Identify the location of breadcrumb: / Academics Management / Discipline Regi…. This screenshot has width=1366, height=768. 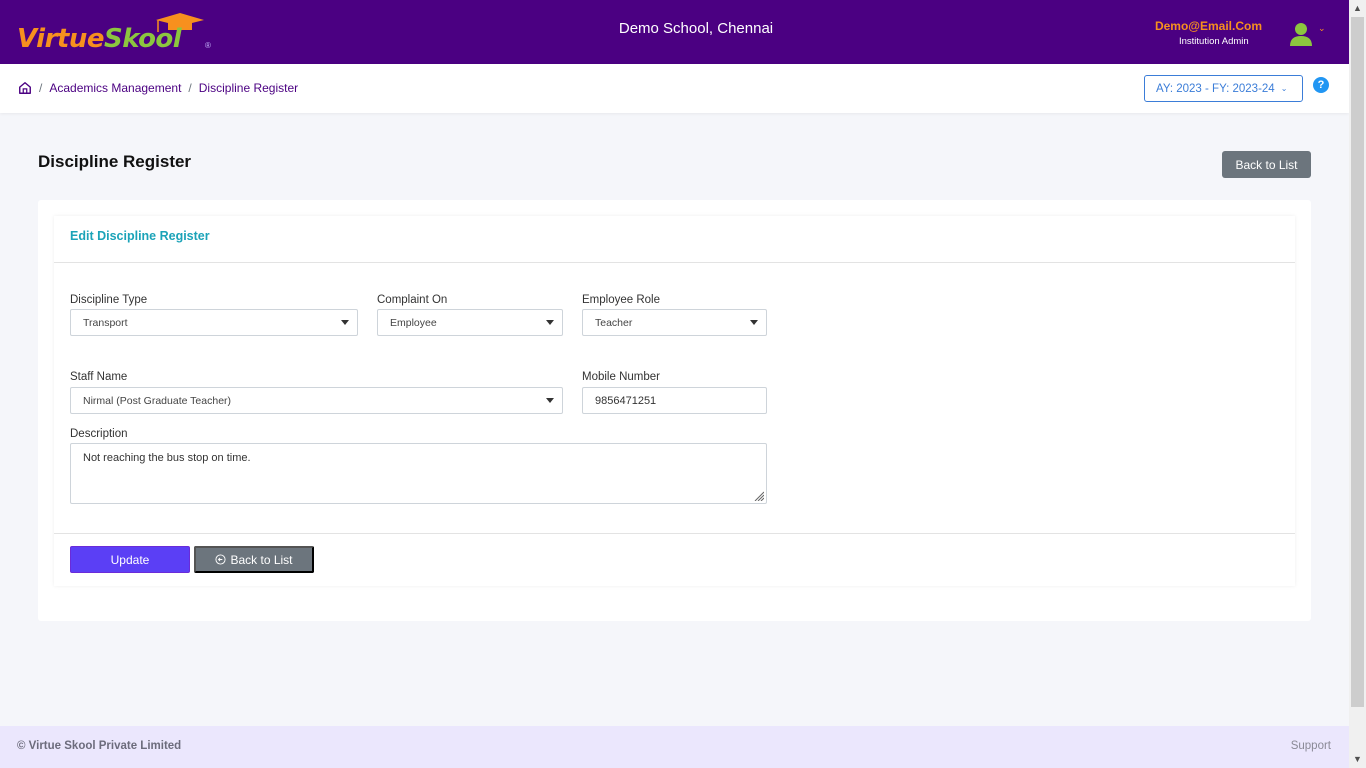
(158, 88).